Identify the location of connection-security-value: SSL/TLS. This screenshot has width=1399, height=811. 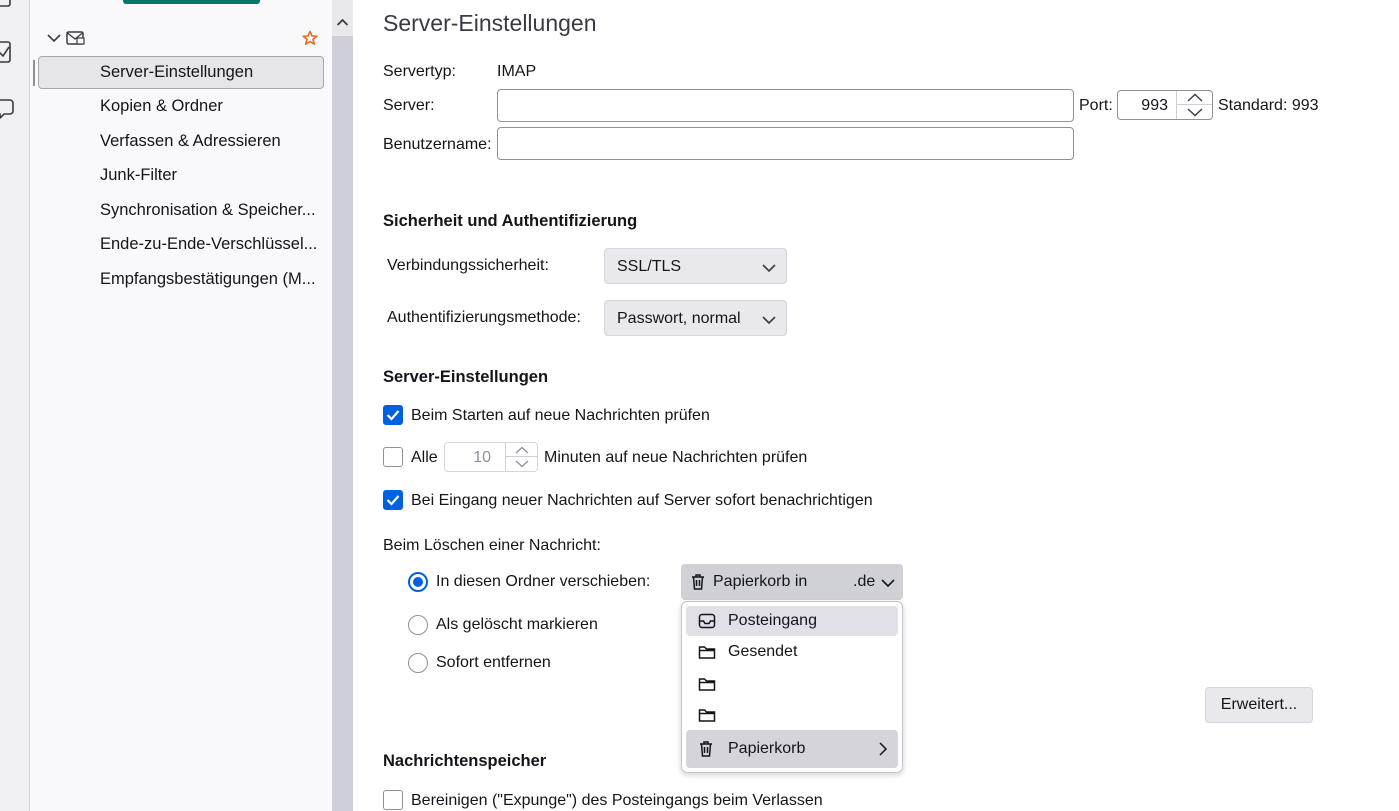
(649, 266).